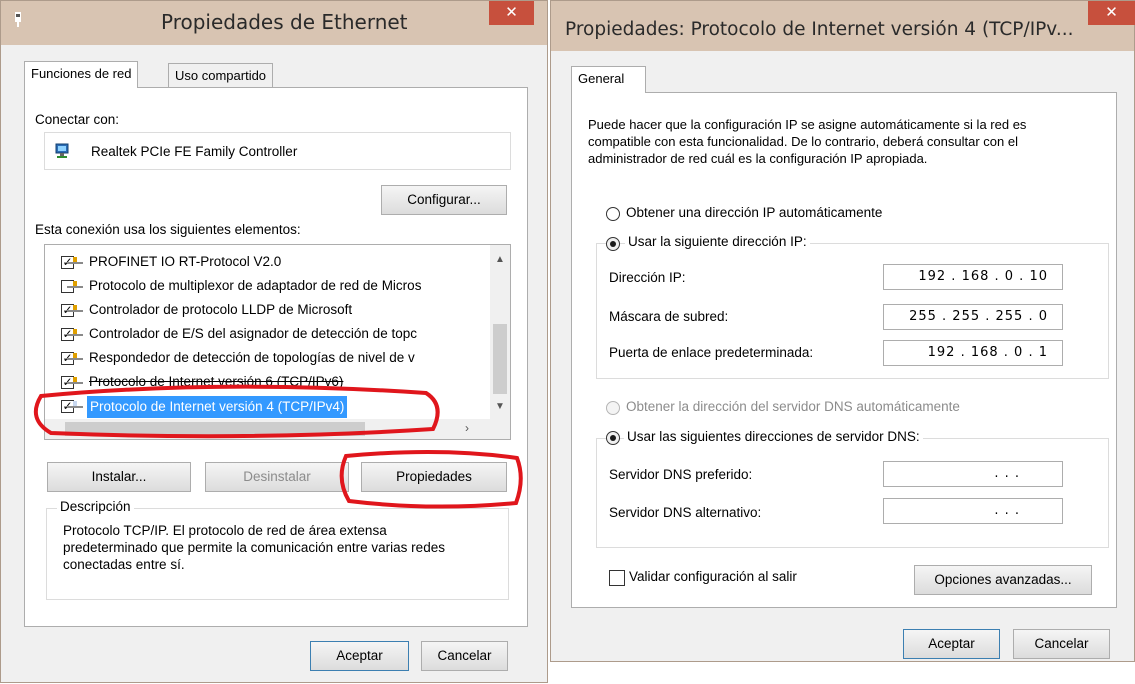 The image size is (1135, 684). I want to click on scroll-up-icon: ▲, so click(500, 259).